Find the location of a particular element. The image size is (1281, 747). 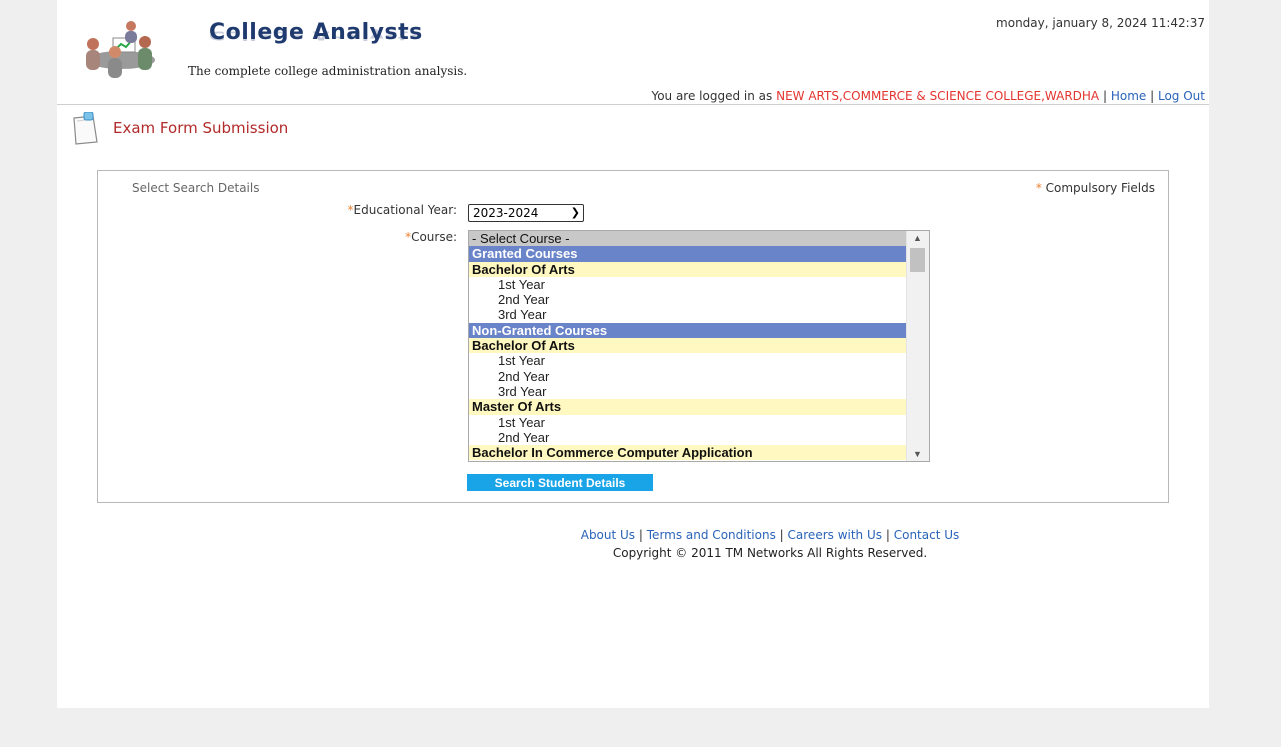

course-label: *Course: is located at coordinates (431, 237).